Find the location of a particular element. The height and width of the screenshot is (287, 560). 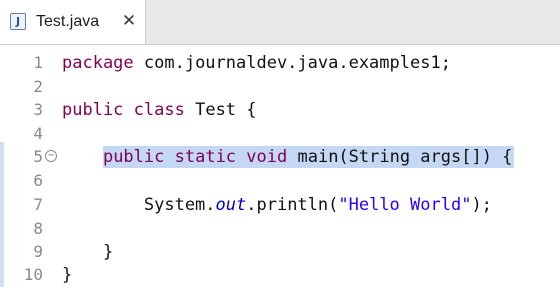

token-kw: class is located at coordinates (159, 110).